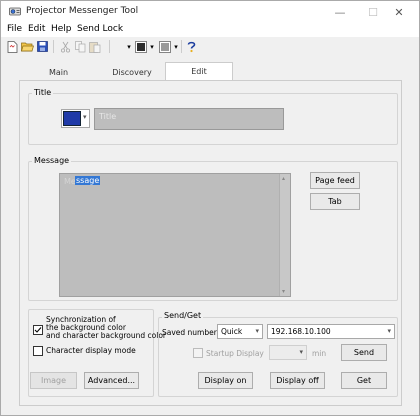 The image size is (420, 416). I want to click on open-button, so click(27, 46).